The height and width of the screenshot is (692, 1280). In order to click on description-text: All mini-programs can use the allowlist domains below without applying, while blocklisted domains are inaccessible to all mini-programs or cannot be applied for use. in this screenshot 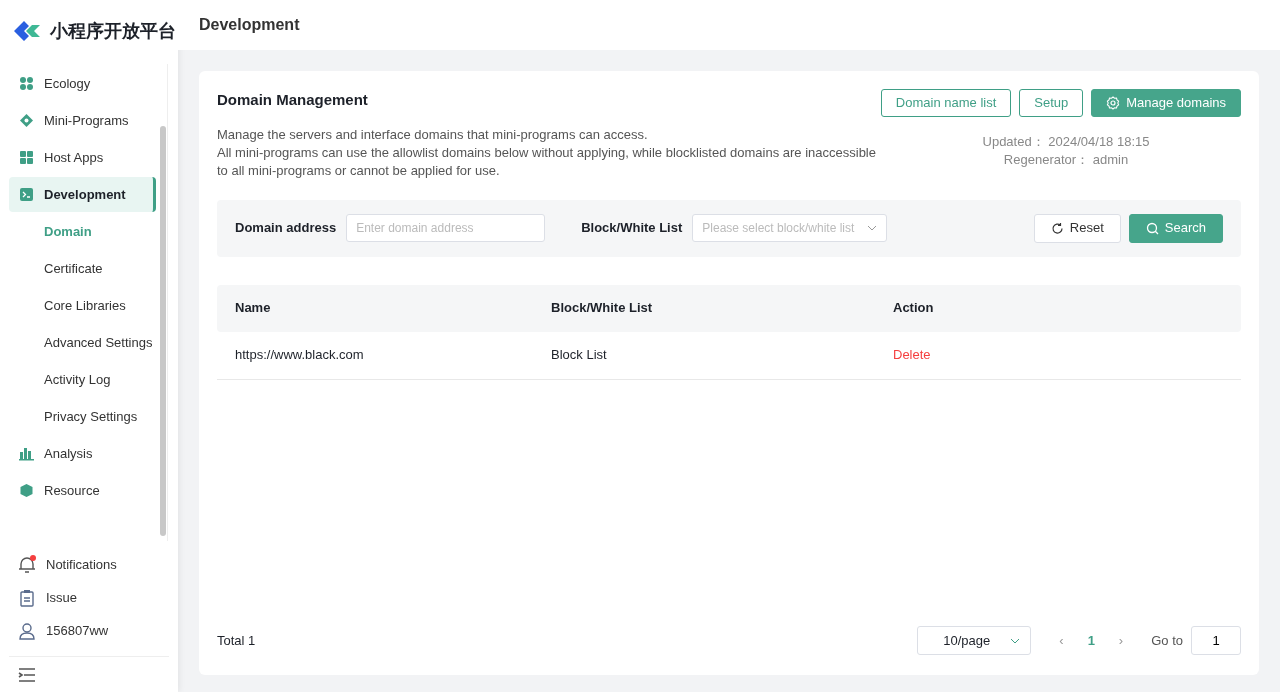, I will do `click(547, 161)`.